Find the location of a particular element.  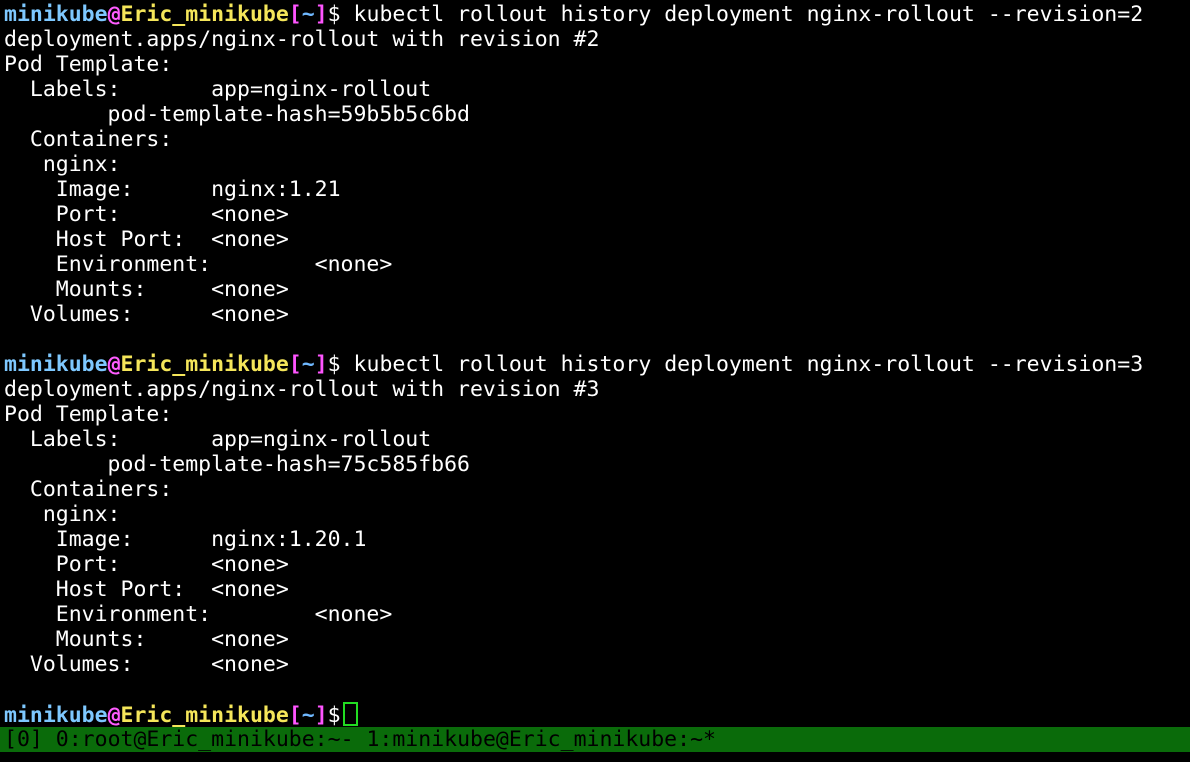

active-prompt-line: minikube@Eric_minikube[~]$ is located at coordinates (597, 715).